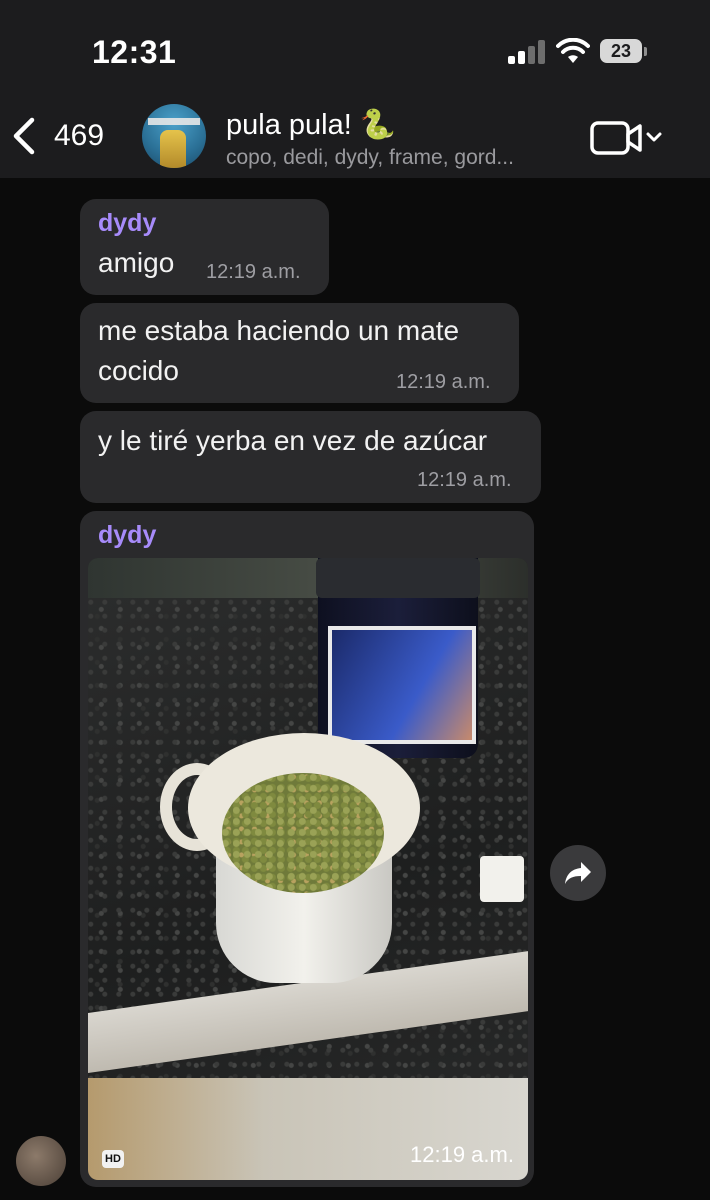  Describe the element at coordinates (526, 52) in the screenshot. I see `cellular-signal-icon` at that location.